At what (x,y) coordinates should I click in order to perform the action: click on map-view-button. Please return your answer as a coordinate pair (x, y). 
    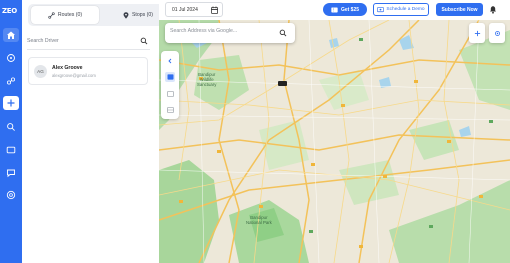
    Looking at the image, I should click on (170, 77).